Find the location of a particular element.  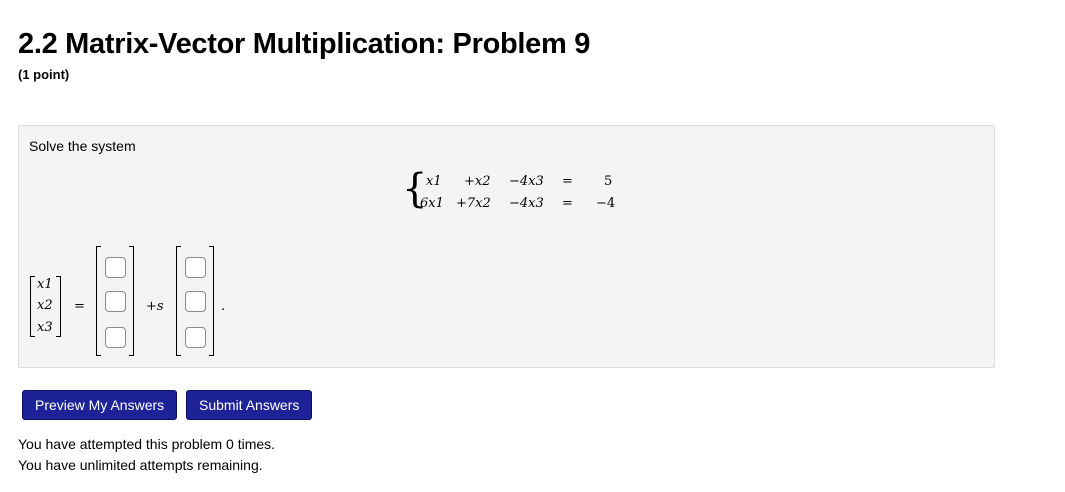

eq2-term1: 6x1 is located at coordinates (432, 203).